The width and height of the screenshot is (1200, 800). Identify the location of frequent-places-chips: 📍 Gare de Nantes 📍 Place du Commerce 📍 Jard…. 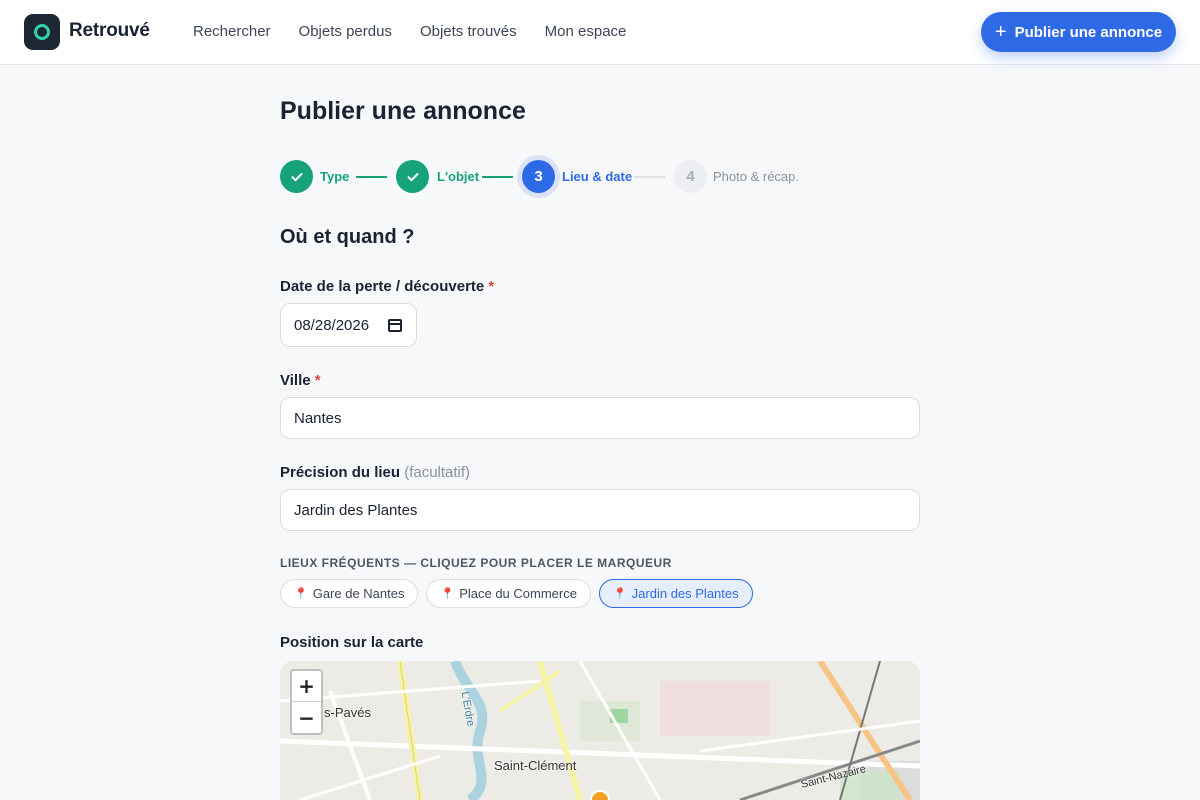
(516, 593).